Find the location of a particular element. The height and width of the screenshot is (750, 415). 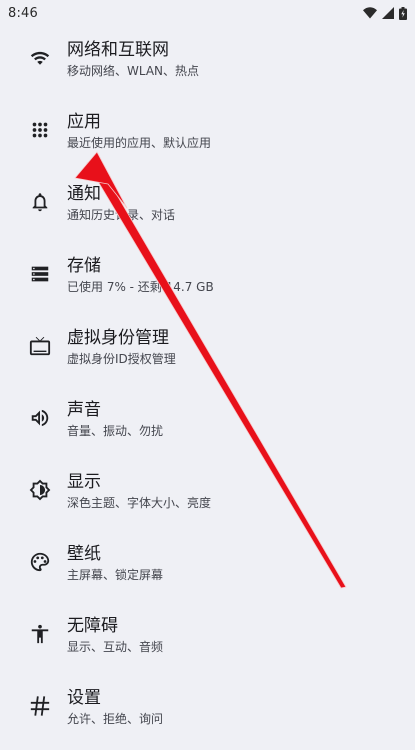

item-title: 存储 is located at coordinates (84, 266).